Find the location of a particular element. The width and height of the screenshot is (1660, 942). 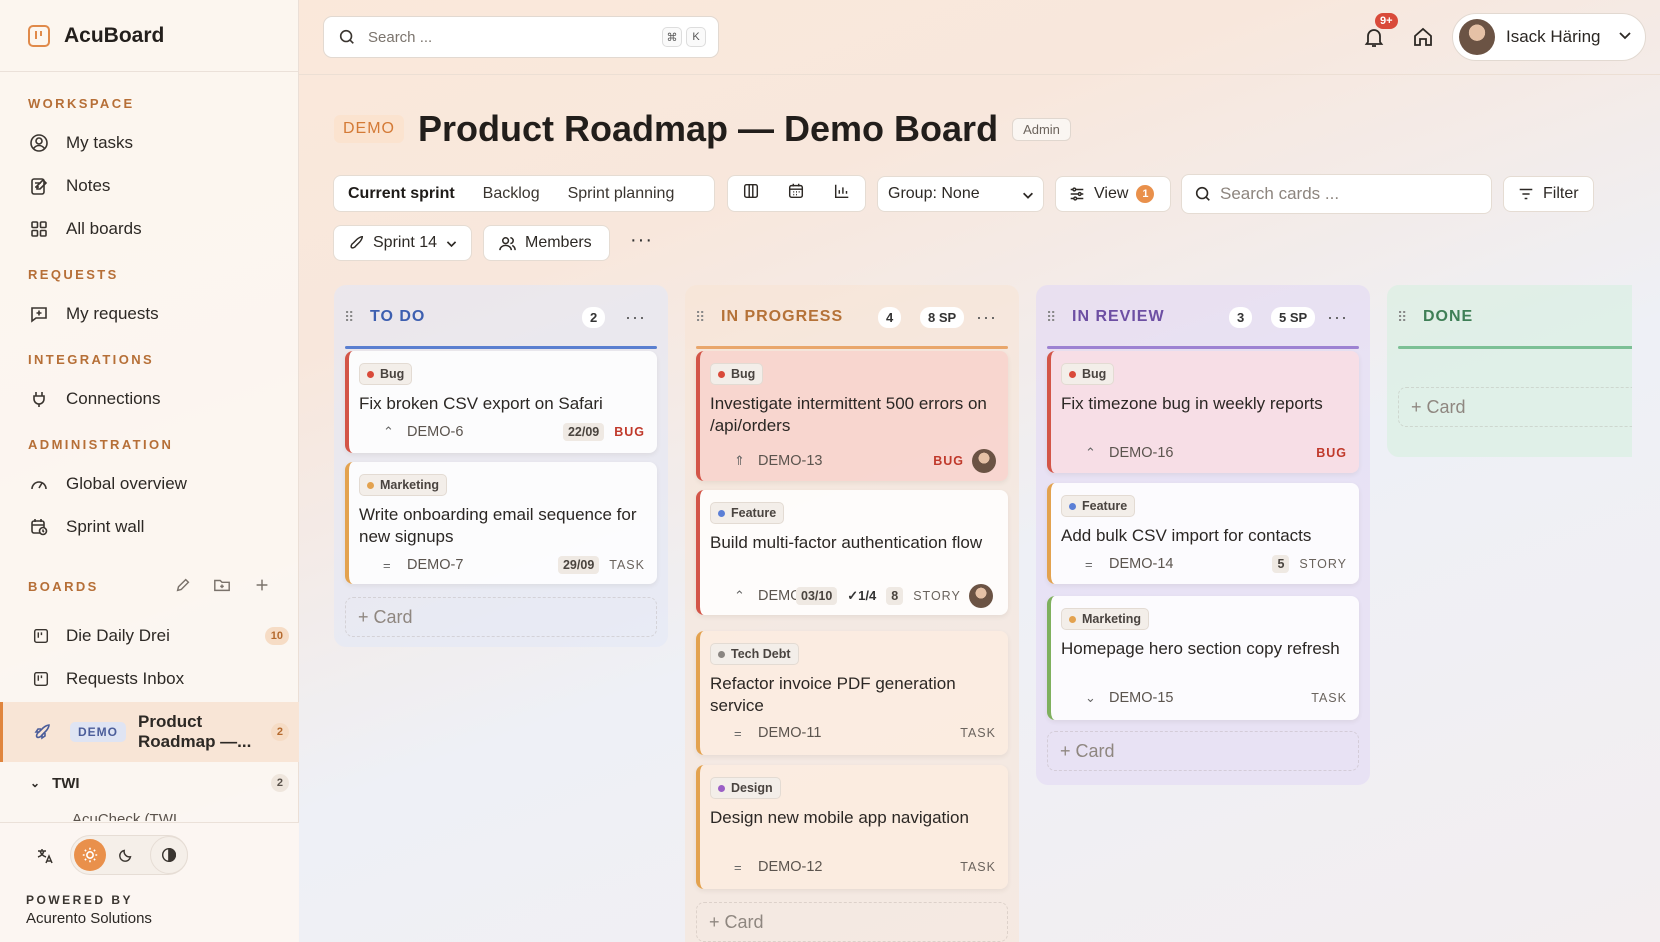

board-title-row: DEMO Product Roadmap — Demo Board Admin is located at coordinates (702, 129).